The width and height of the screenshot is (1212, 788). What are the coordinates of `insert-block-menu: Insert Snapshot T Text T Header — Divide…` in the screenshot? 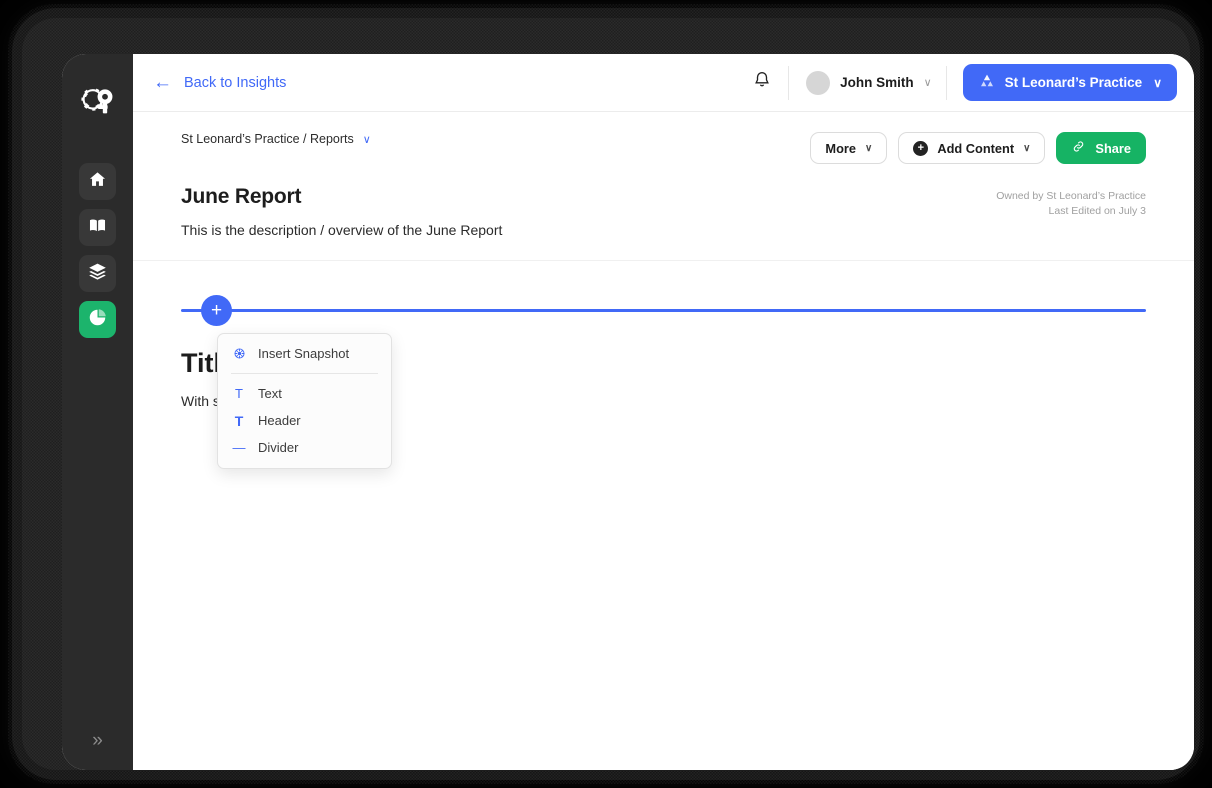 It's located at (304, 401).